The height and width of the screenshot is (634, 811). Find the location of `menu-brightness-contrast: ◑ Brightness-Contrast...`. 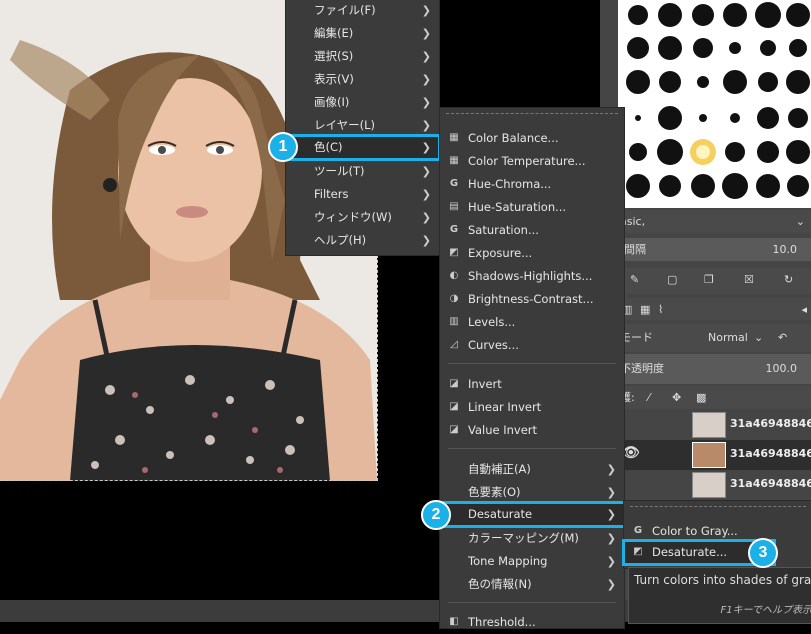

menu-brightness-contrast: ◑ Brightness-Contrast... is located at coordinates (532, 299).